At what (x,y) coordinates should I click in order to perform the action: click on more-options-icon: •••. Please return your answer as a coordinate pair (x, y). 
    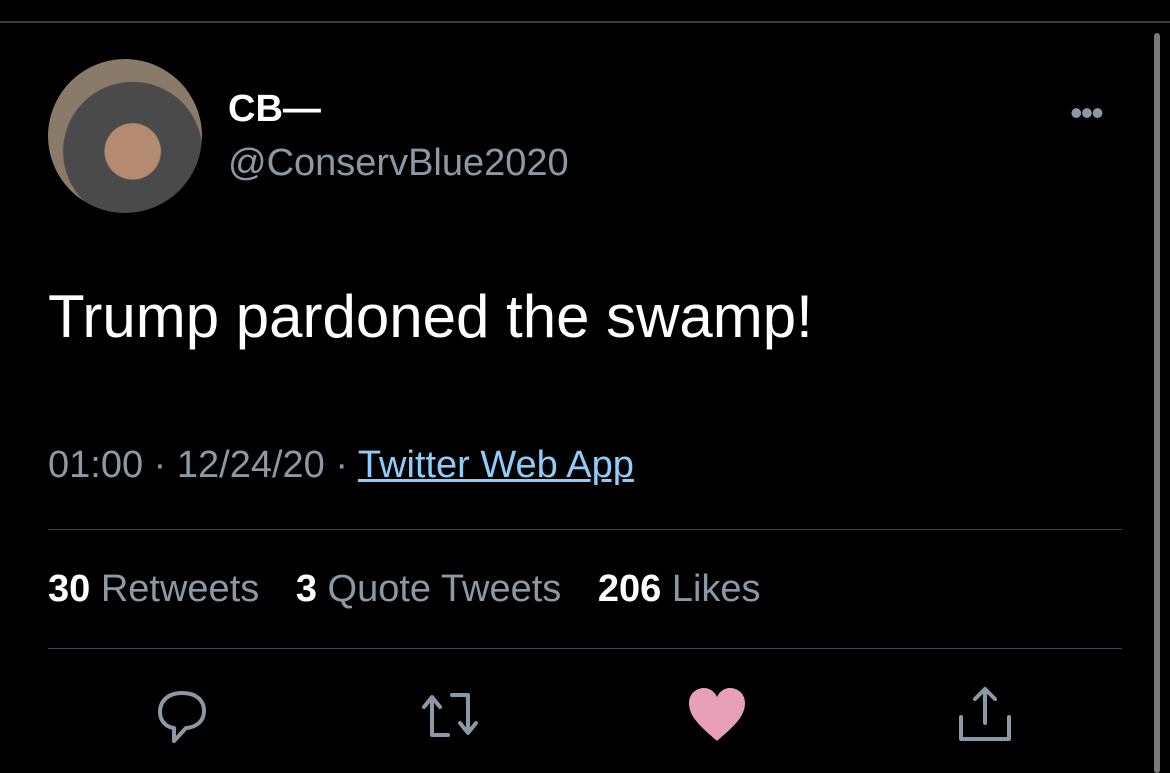
    Looking at the image, I should click on (1087, 113).